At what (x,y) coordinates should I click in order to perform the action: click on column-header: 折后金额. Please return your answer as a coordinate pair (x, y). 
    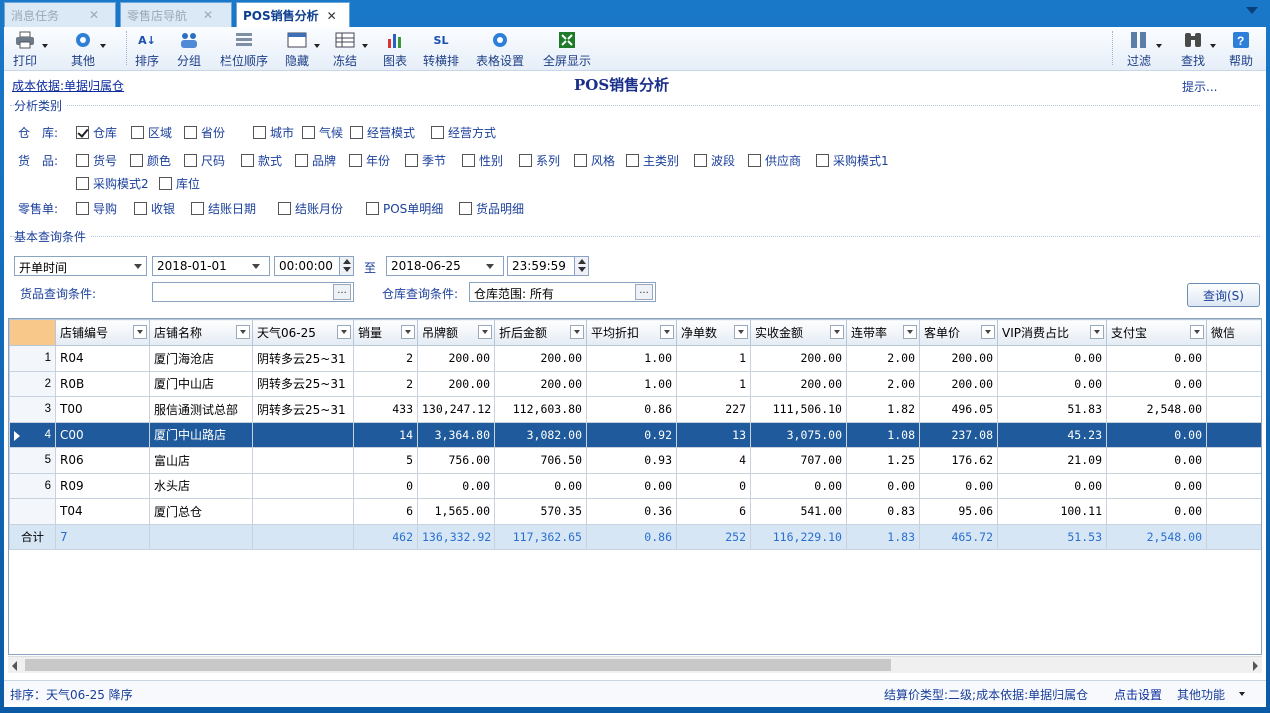
    Looking at the image, I should click on (540, 332).